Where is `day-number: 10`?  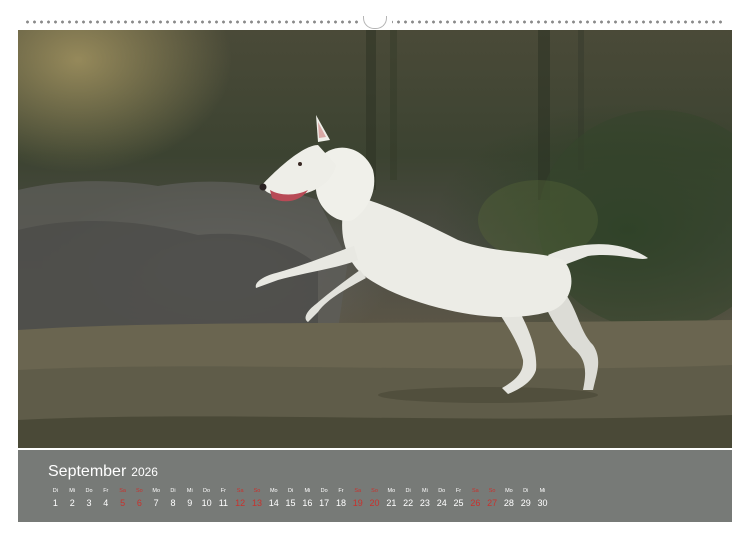 day-number: 10 is located at coordinates (206, 503).